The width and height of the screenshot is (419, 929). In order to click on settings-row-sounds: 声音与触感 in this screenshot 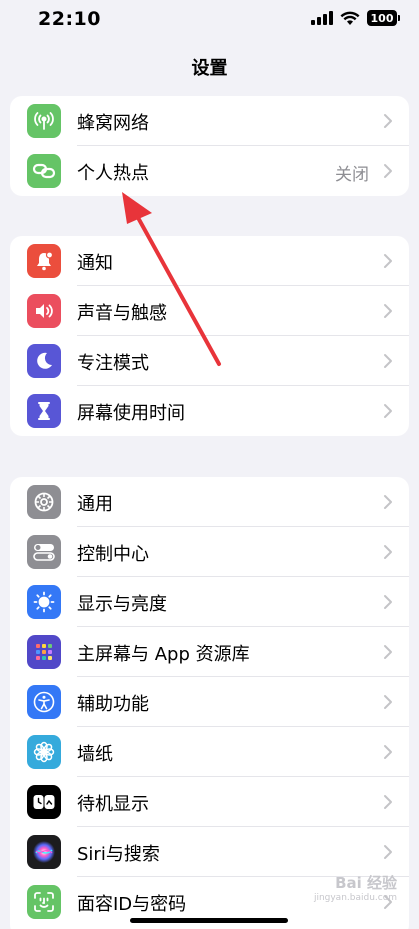, I will do `click(209, 311)`.